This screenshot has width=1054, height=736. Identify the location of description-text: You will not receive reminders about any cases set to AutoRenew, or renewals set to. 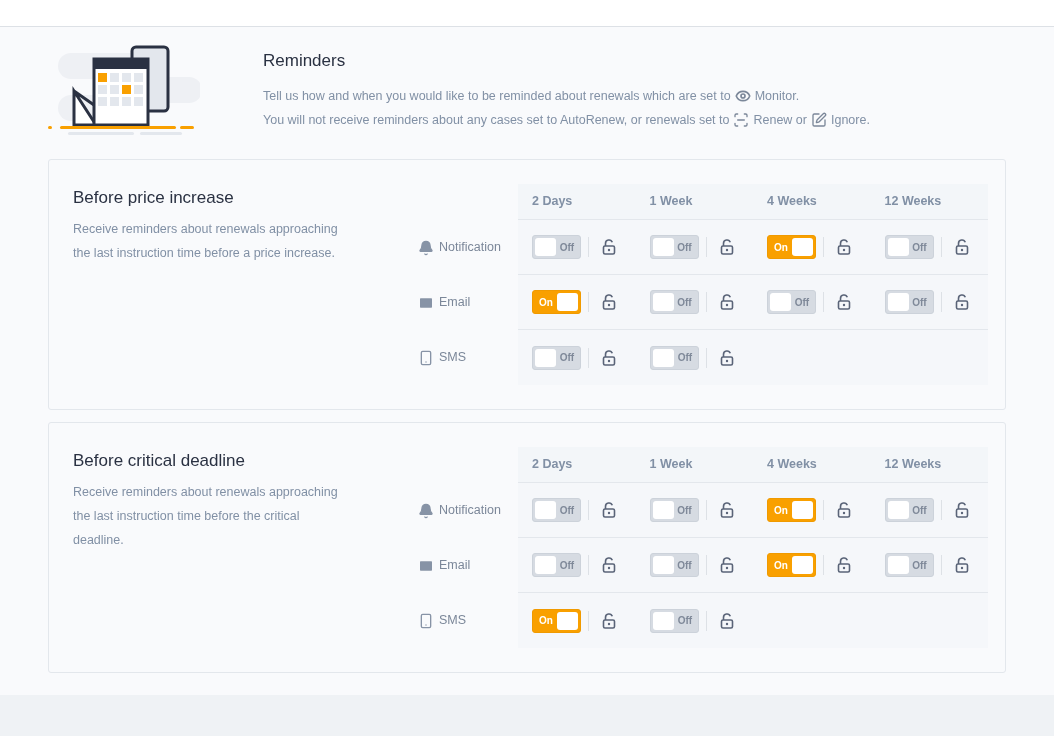
(496, 120).